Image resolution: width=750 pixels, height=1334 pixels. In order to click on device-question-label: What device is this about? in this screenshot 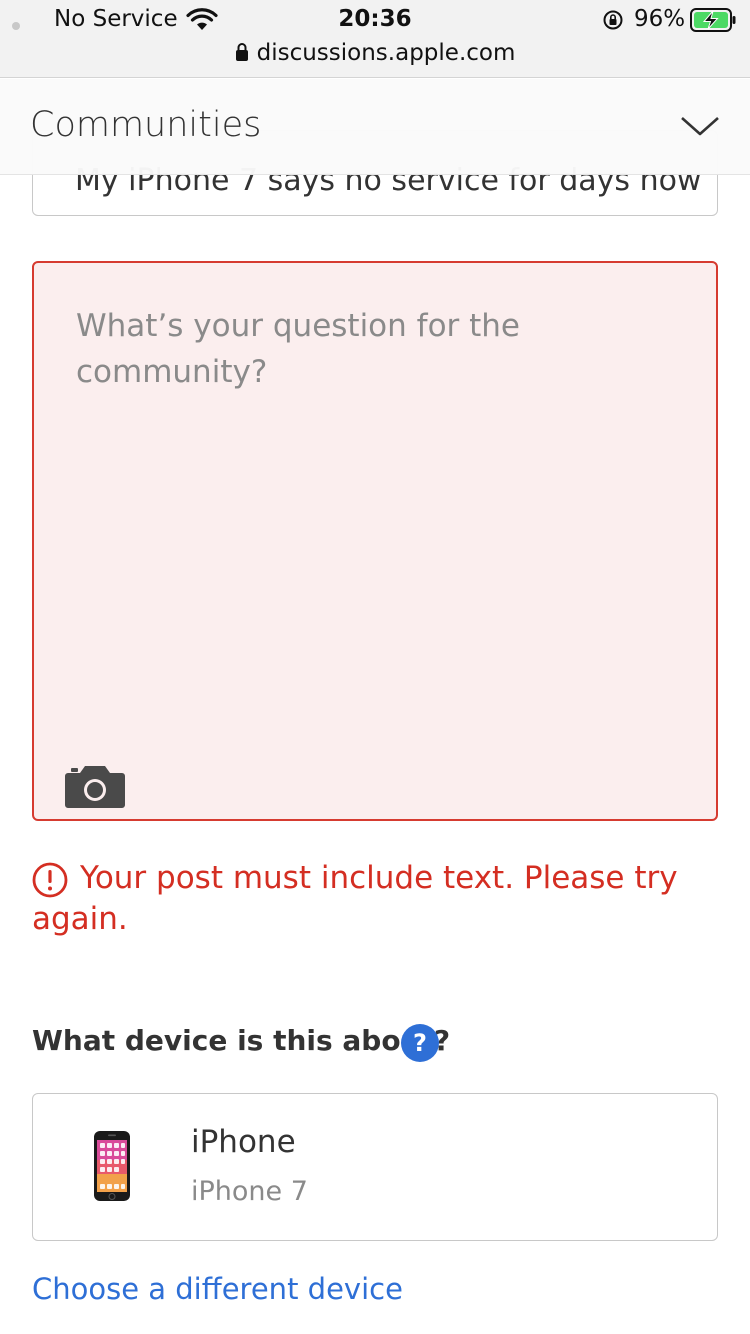, I will do `click(241, 1040)`.